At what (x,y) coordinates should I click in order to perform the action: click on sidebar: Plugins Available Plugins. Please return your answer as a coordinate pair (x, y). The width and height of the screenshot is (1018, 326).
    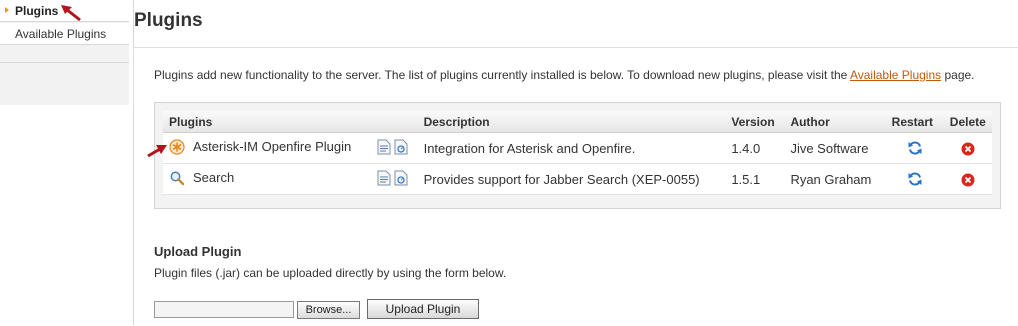
    Looking at the image, I should click on (64, 52).